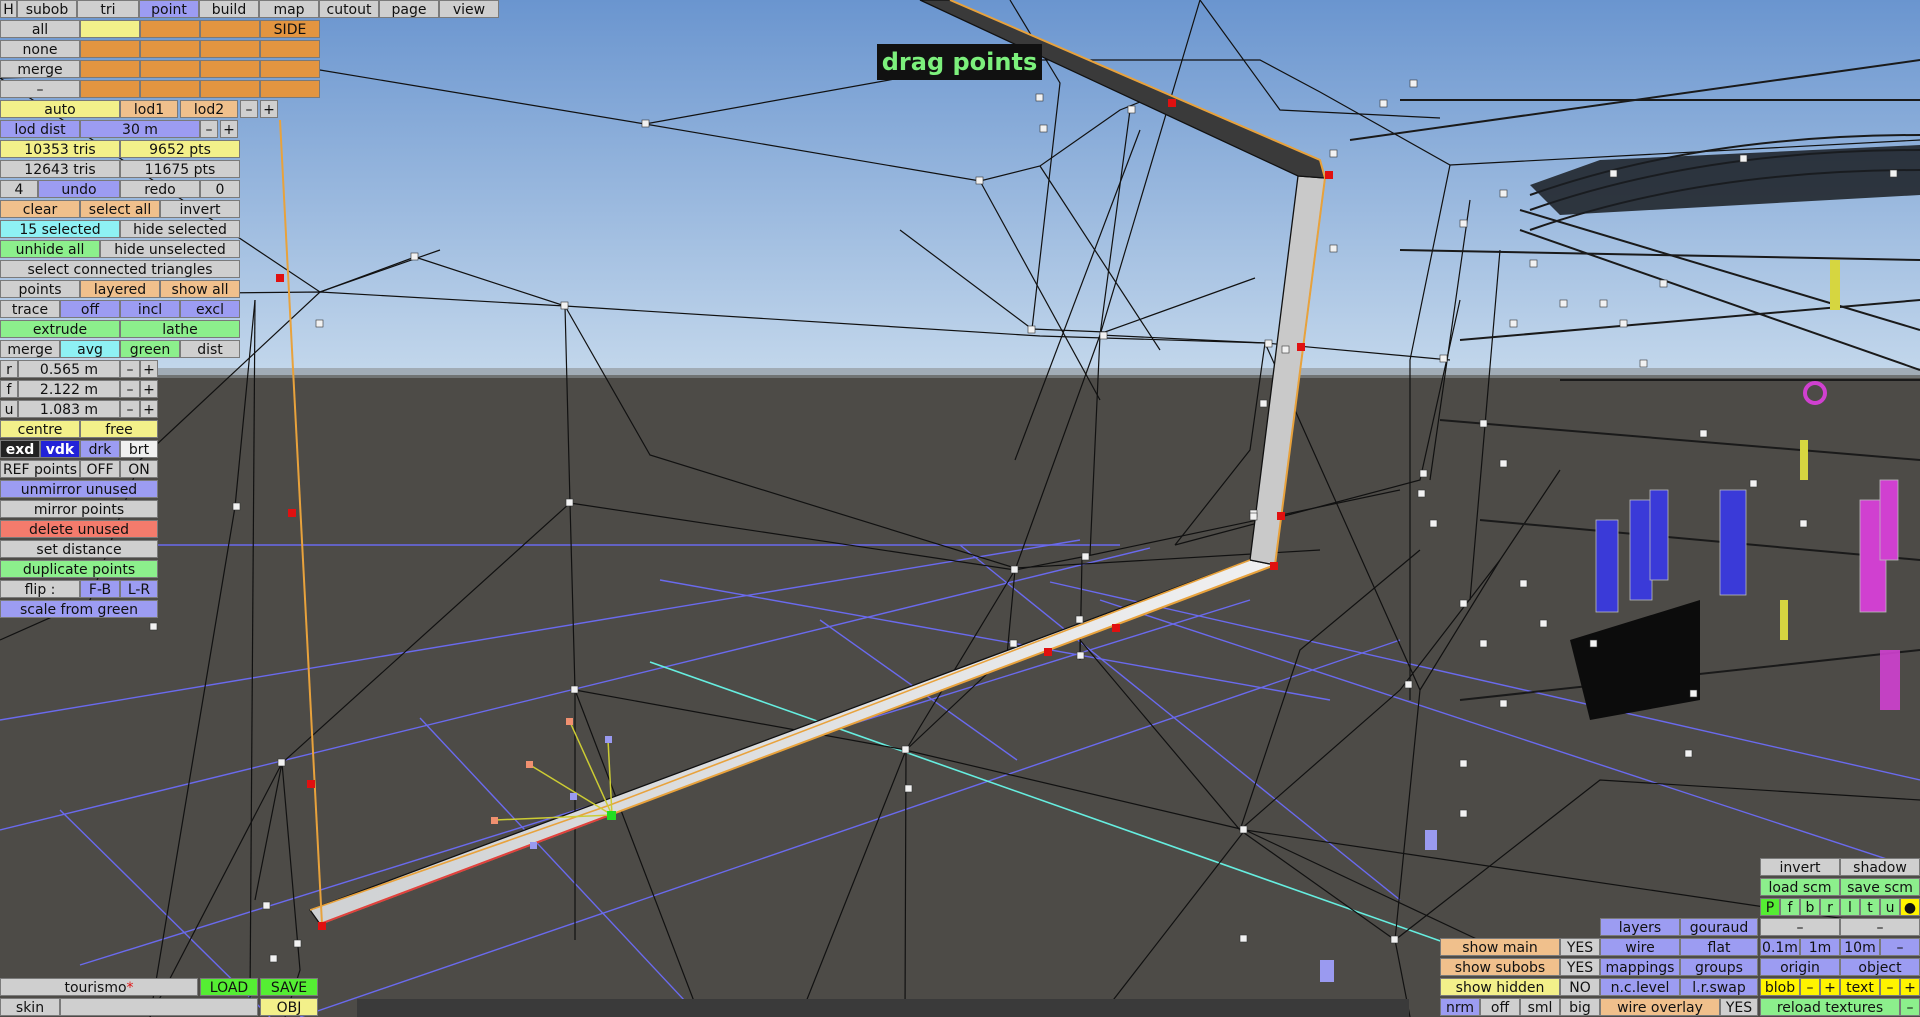  What do you see at coordinates (120, 269) in the screenshot?
I see `select-connected-triangles-button: select connected triangles` at bounding box center [120, 269].